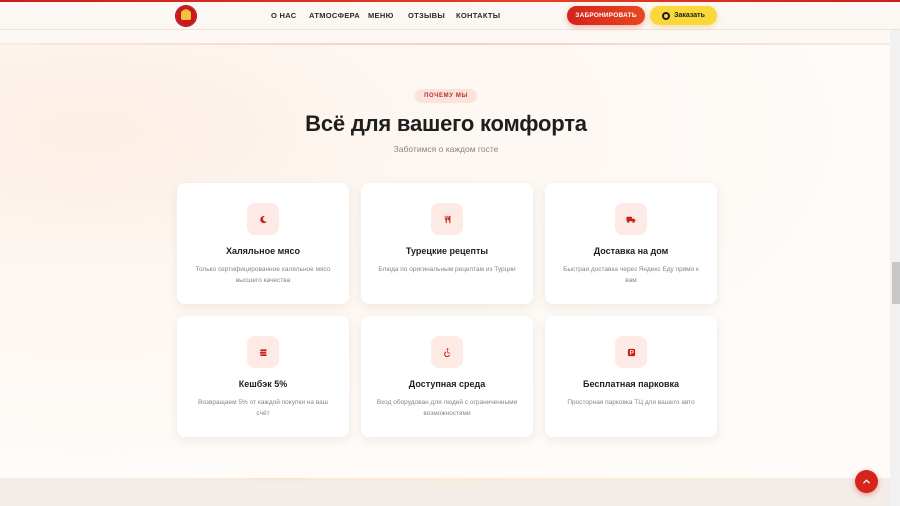 Image resolution: width=900 pixels, height=506 pixels. Describe the element at coordinates (447, 219) in the screenshot. I see `utensils-icon` at that location.